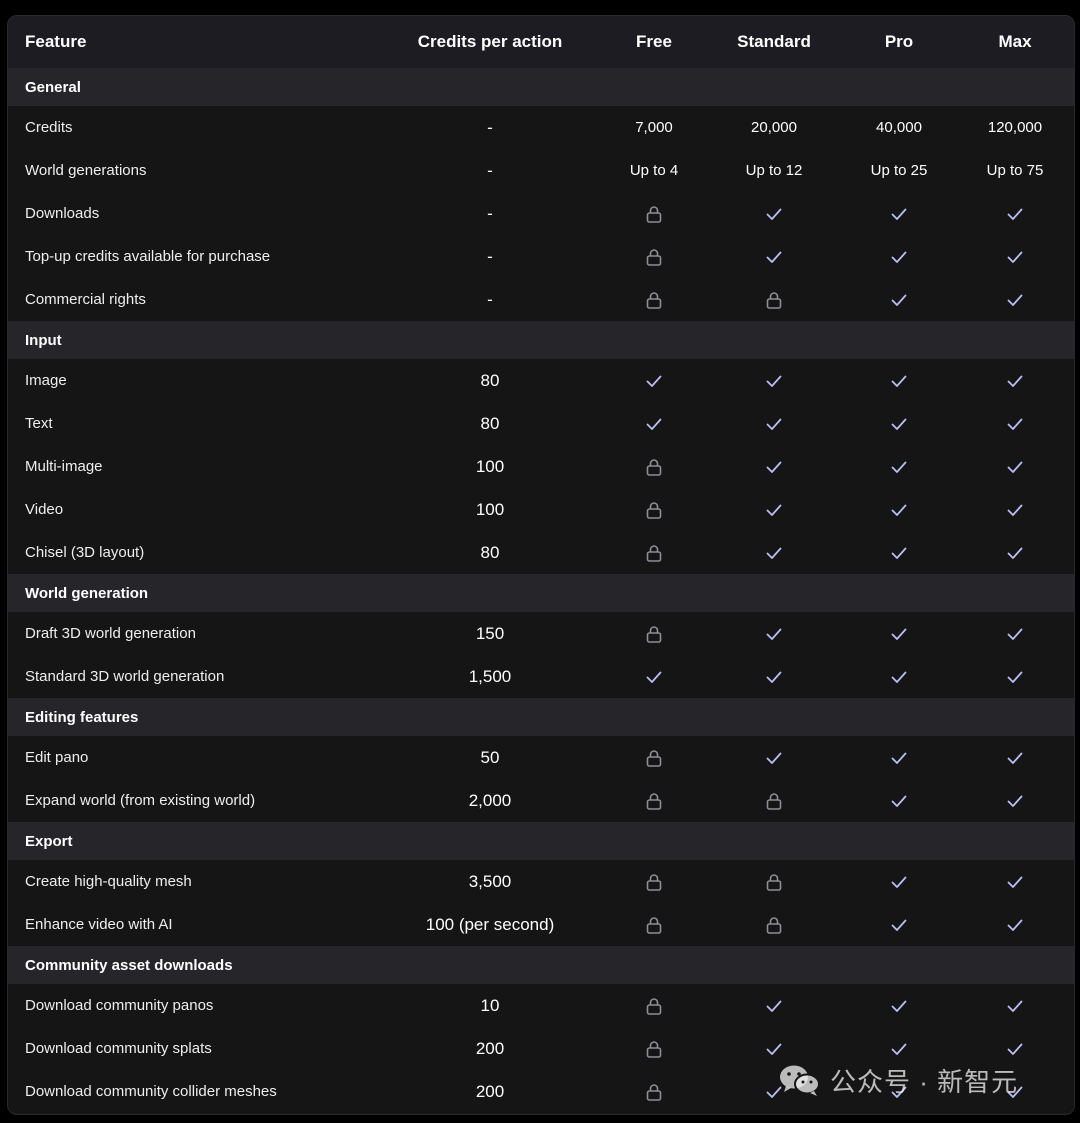 This screenshot has width=1080, height=1123. I want to click on feature-label: Top-up credits available for purchase, so click(148, 256).